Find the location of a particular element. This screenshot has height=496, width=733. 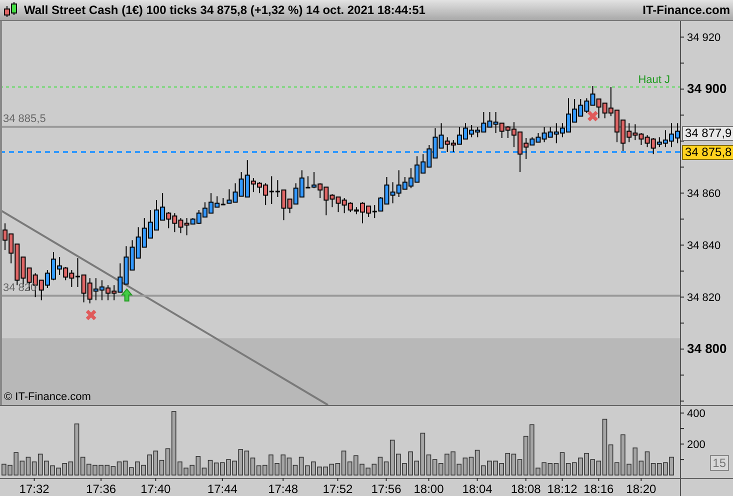

price-tag: 34 875,8 is located at coordinates (707, 152).